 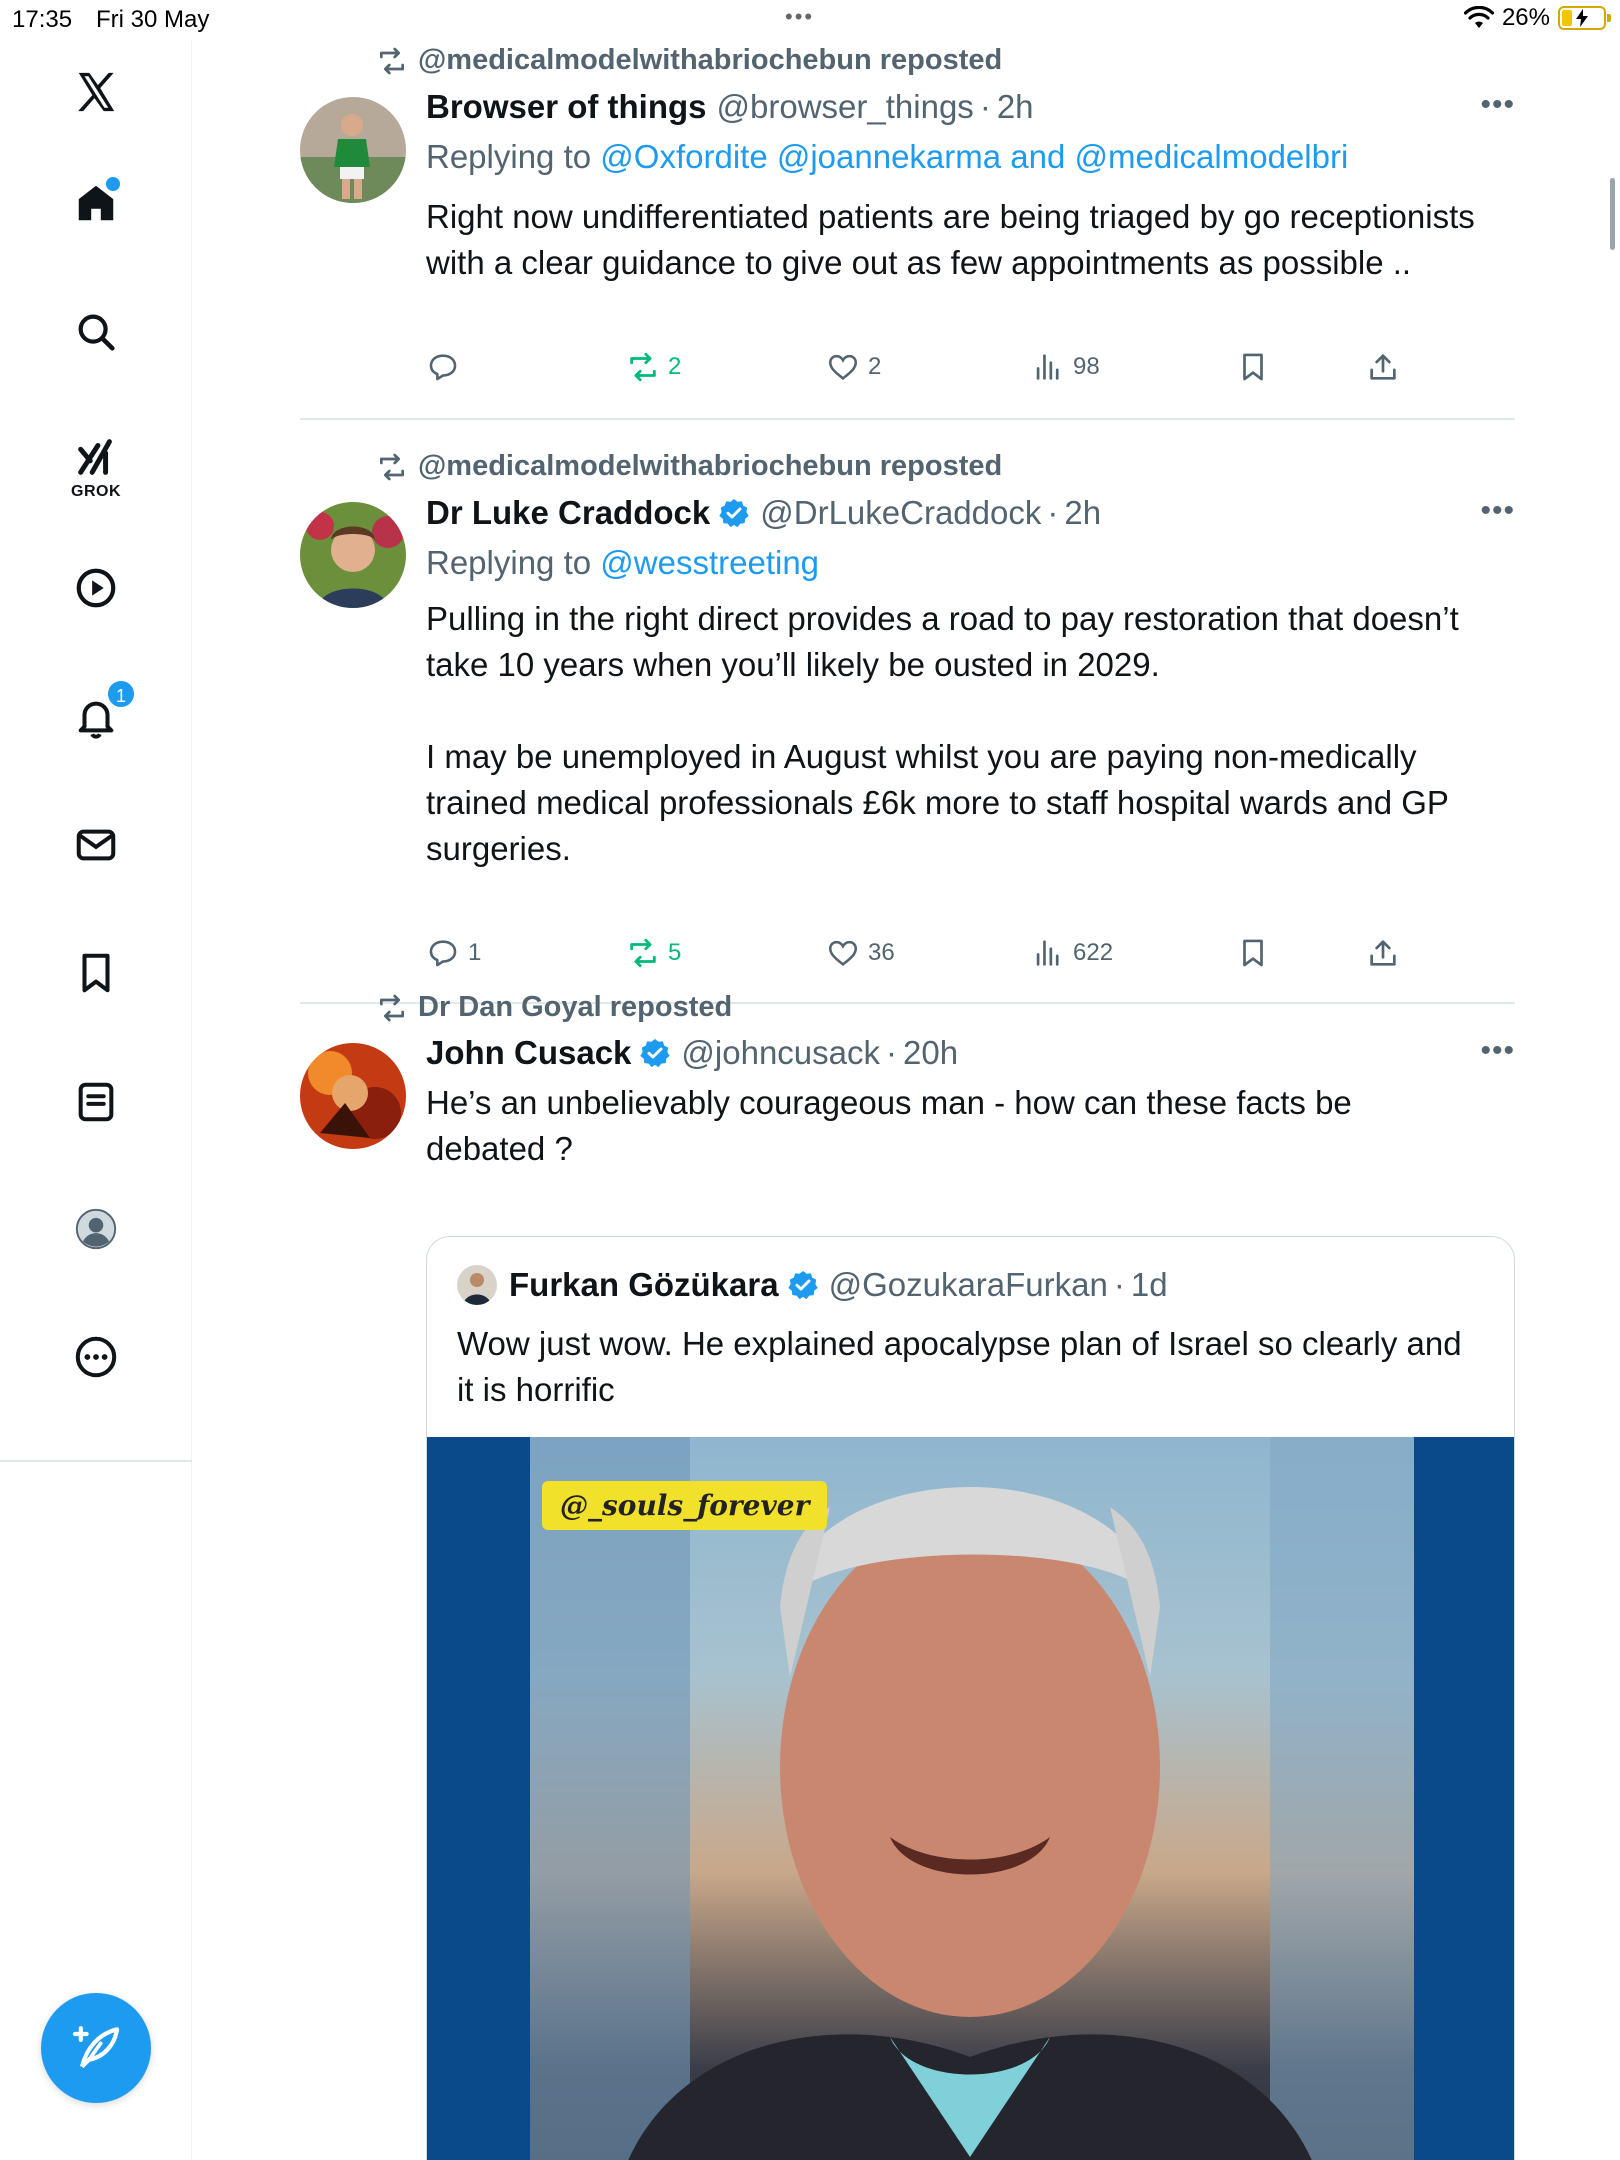 What do you see at coordinates (554, 1007) in the screenshot?
I see `repost-indicator: Dr Dan Goyal reposted` at bounding box center [554, 1007].